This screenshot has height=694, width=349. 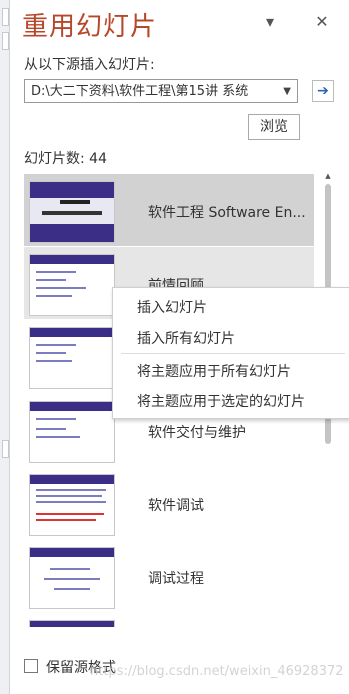 I want to click on menu-divider, so click(x=233, y=353).